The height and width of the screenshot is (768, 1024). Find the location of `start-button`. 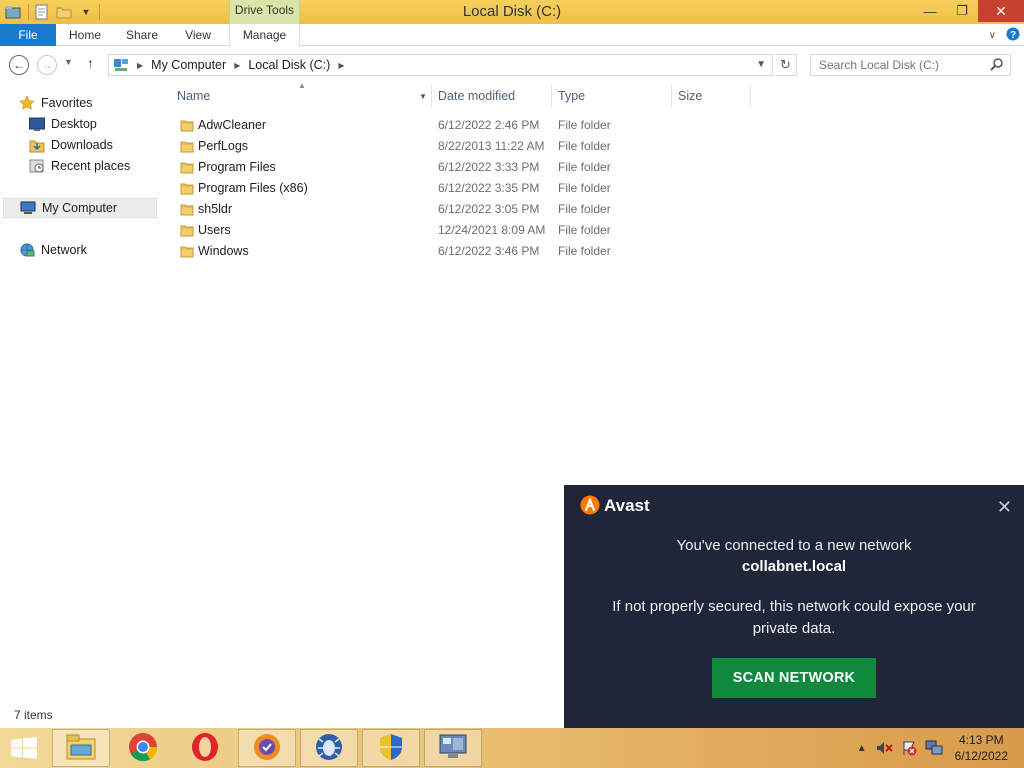

start-button is located at coordinates (24, 749).